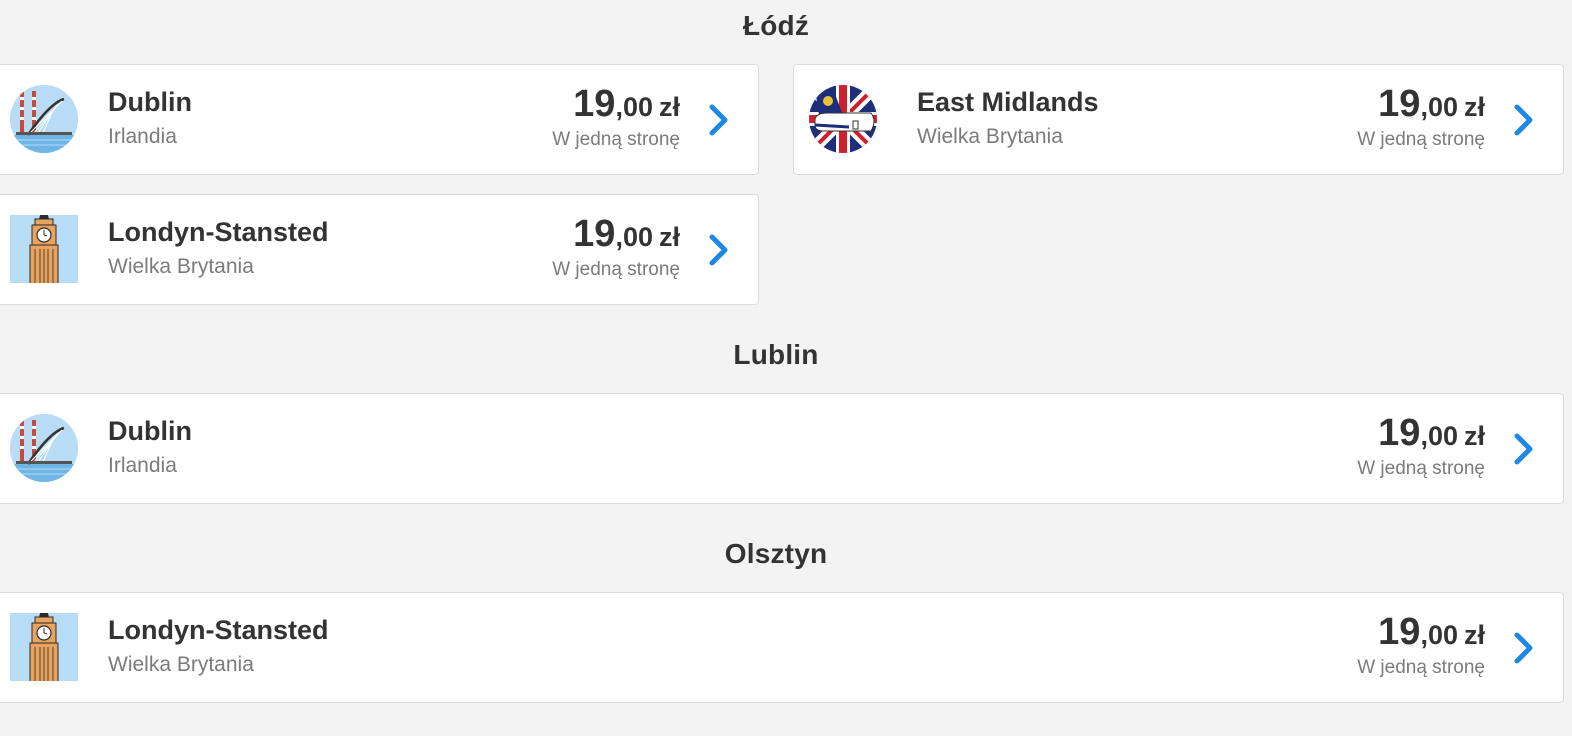  I want to click on section-heading-olsztyn: Olsztyn, so click(776, 553).